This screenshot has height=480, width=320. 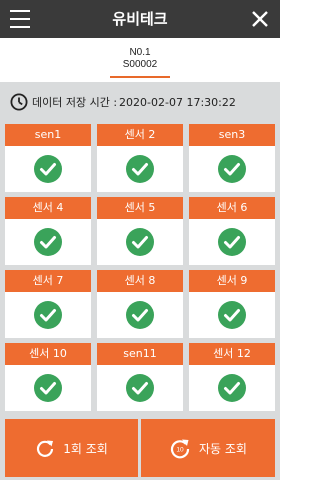 What do you see at coordinates (75, 102) in the screenshot?
I see `save-time-label: 데이터 저장 시간 :` at bounding box center [75, 102].